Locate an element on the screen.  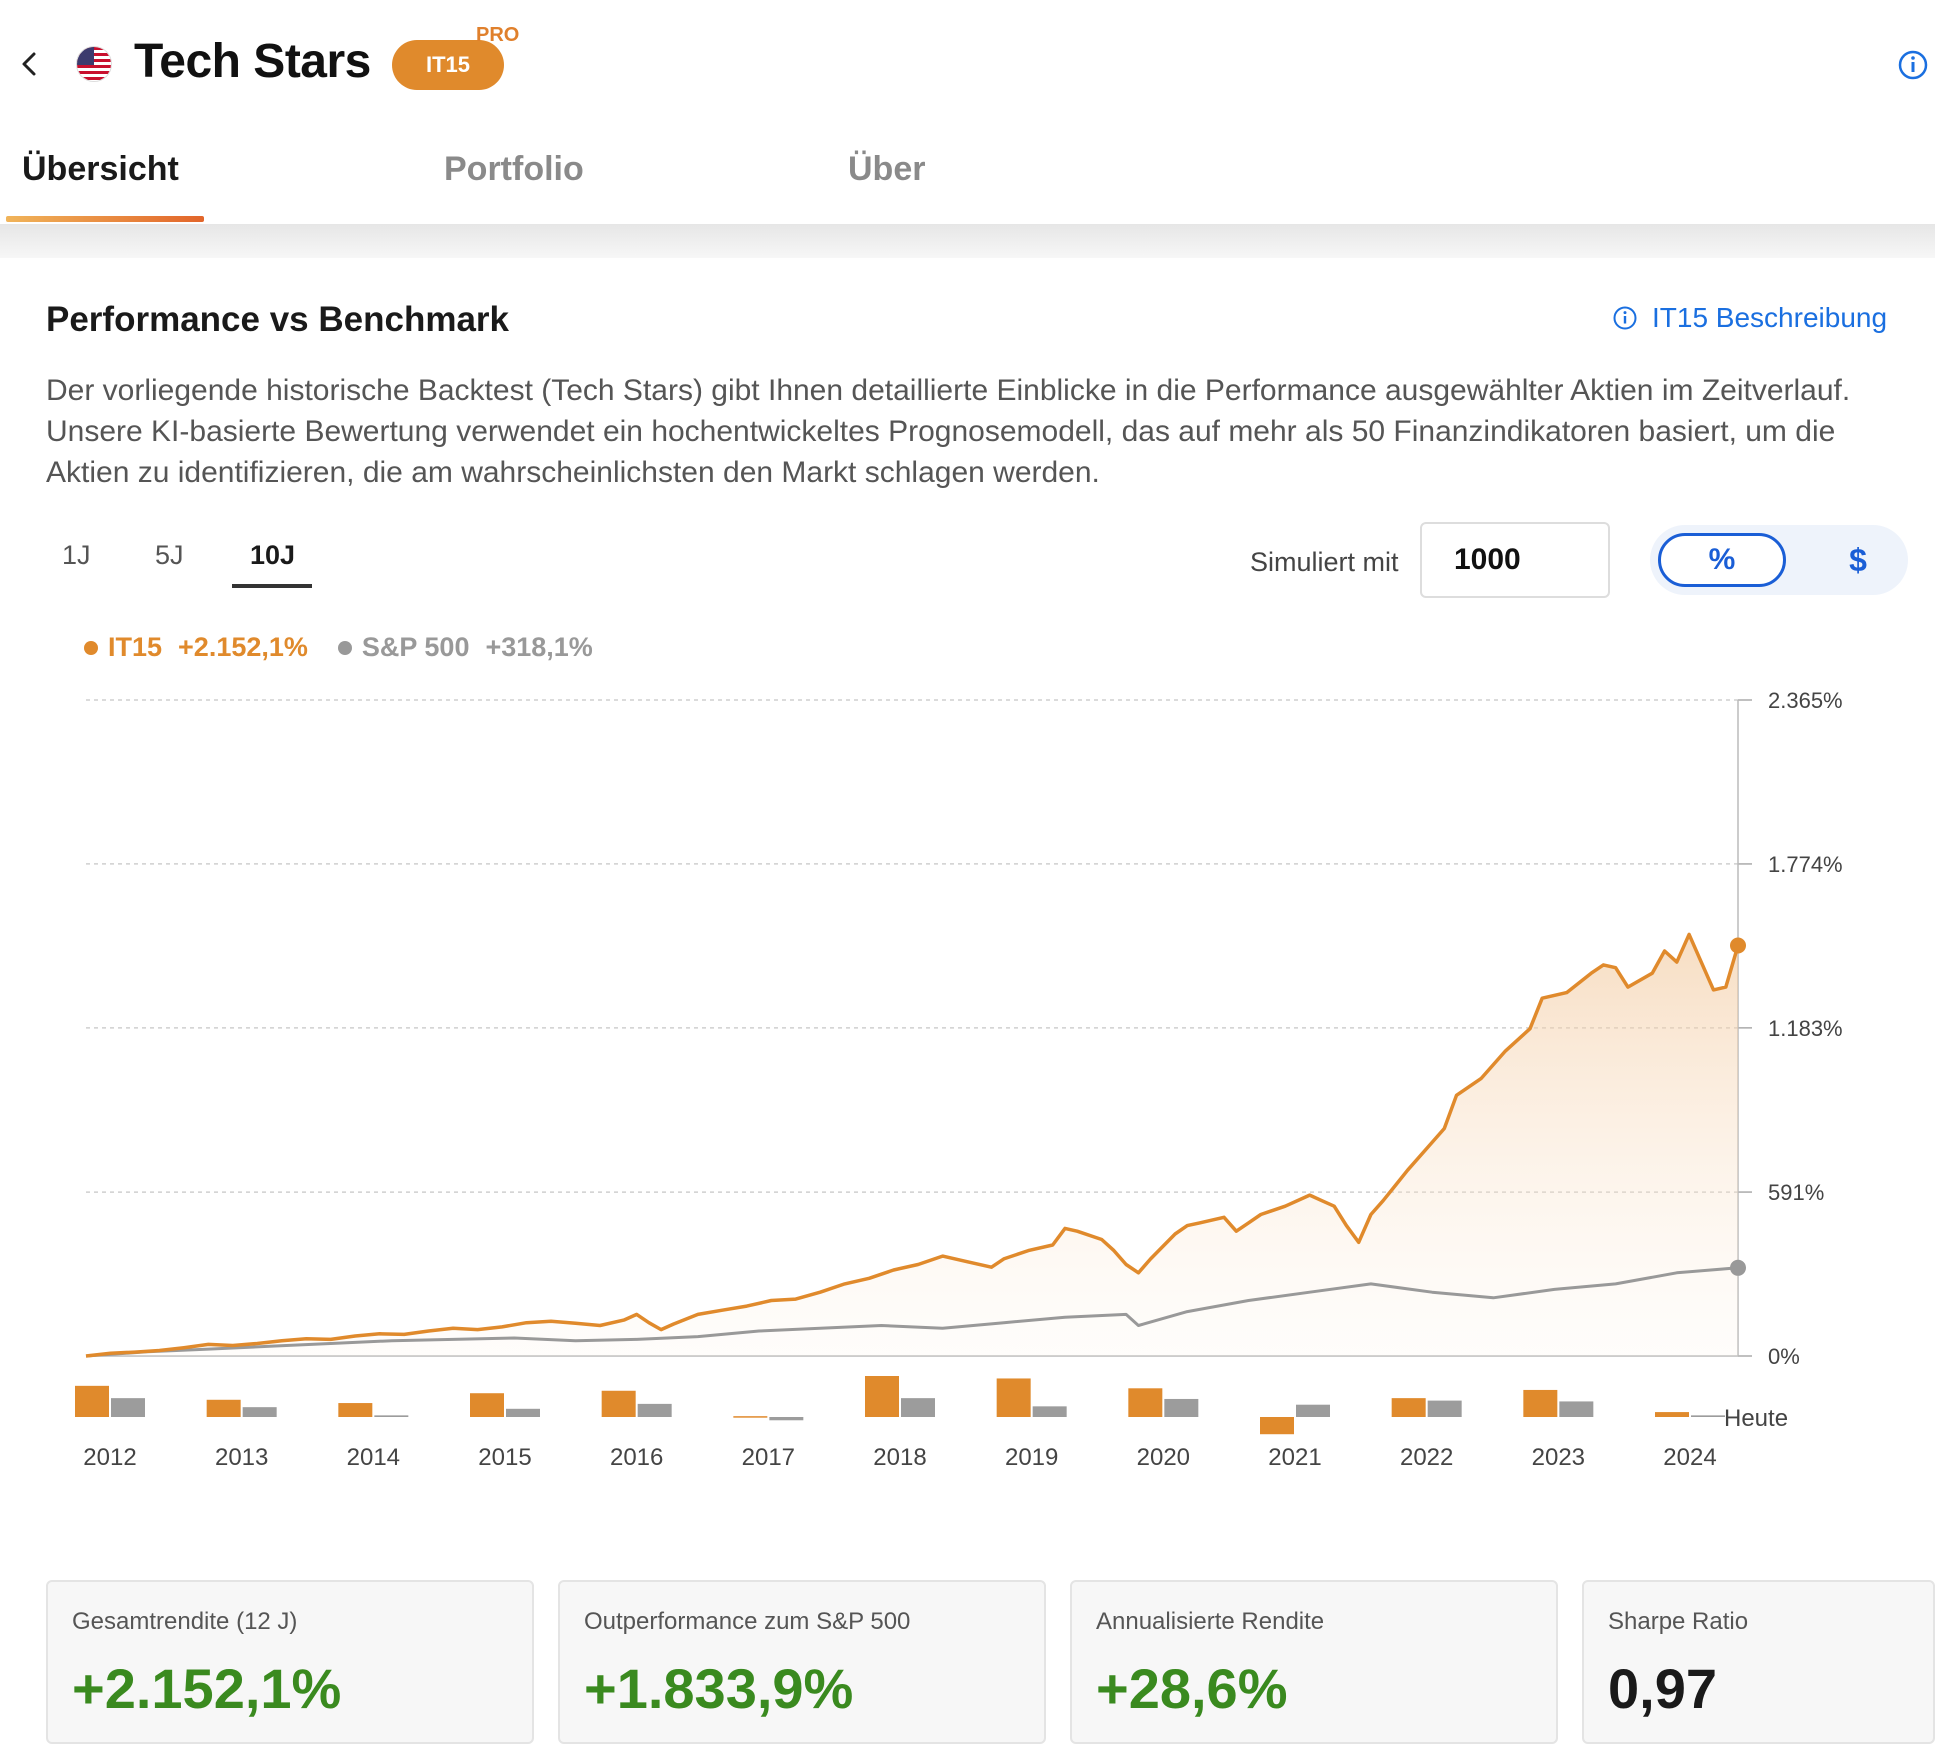
simulation-amount-input is located at coordinates (1515, 560).